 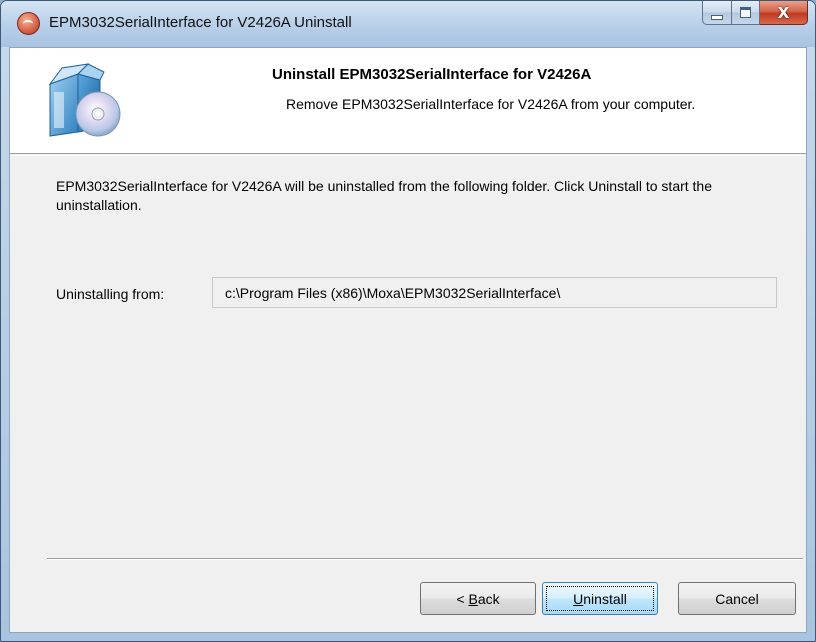 What do you see at coordinates (462, 598) in the screenshot?
I see `back-button-prefix: <` at bounding box center [462, 598].